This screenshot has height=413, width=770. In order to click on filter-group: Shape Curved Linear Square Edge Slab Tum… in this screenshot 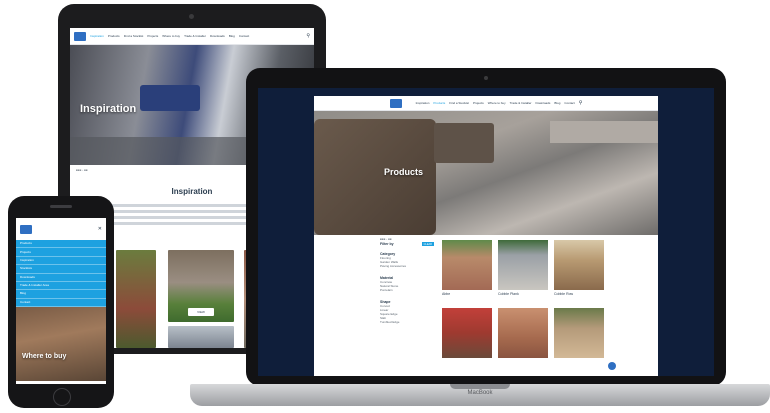, I will do `click(407, 312)`.